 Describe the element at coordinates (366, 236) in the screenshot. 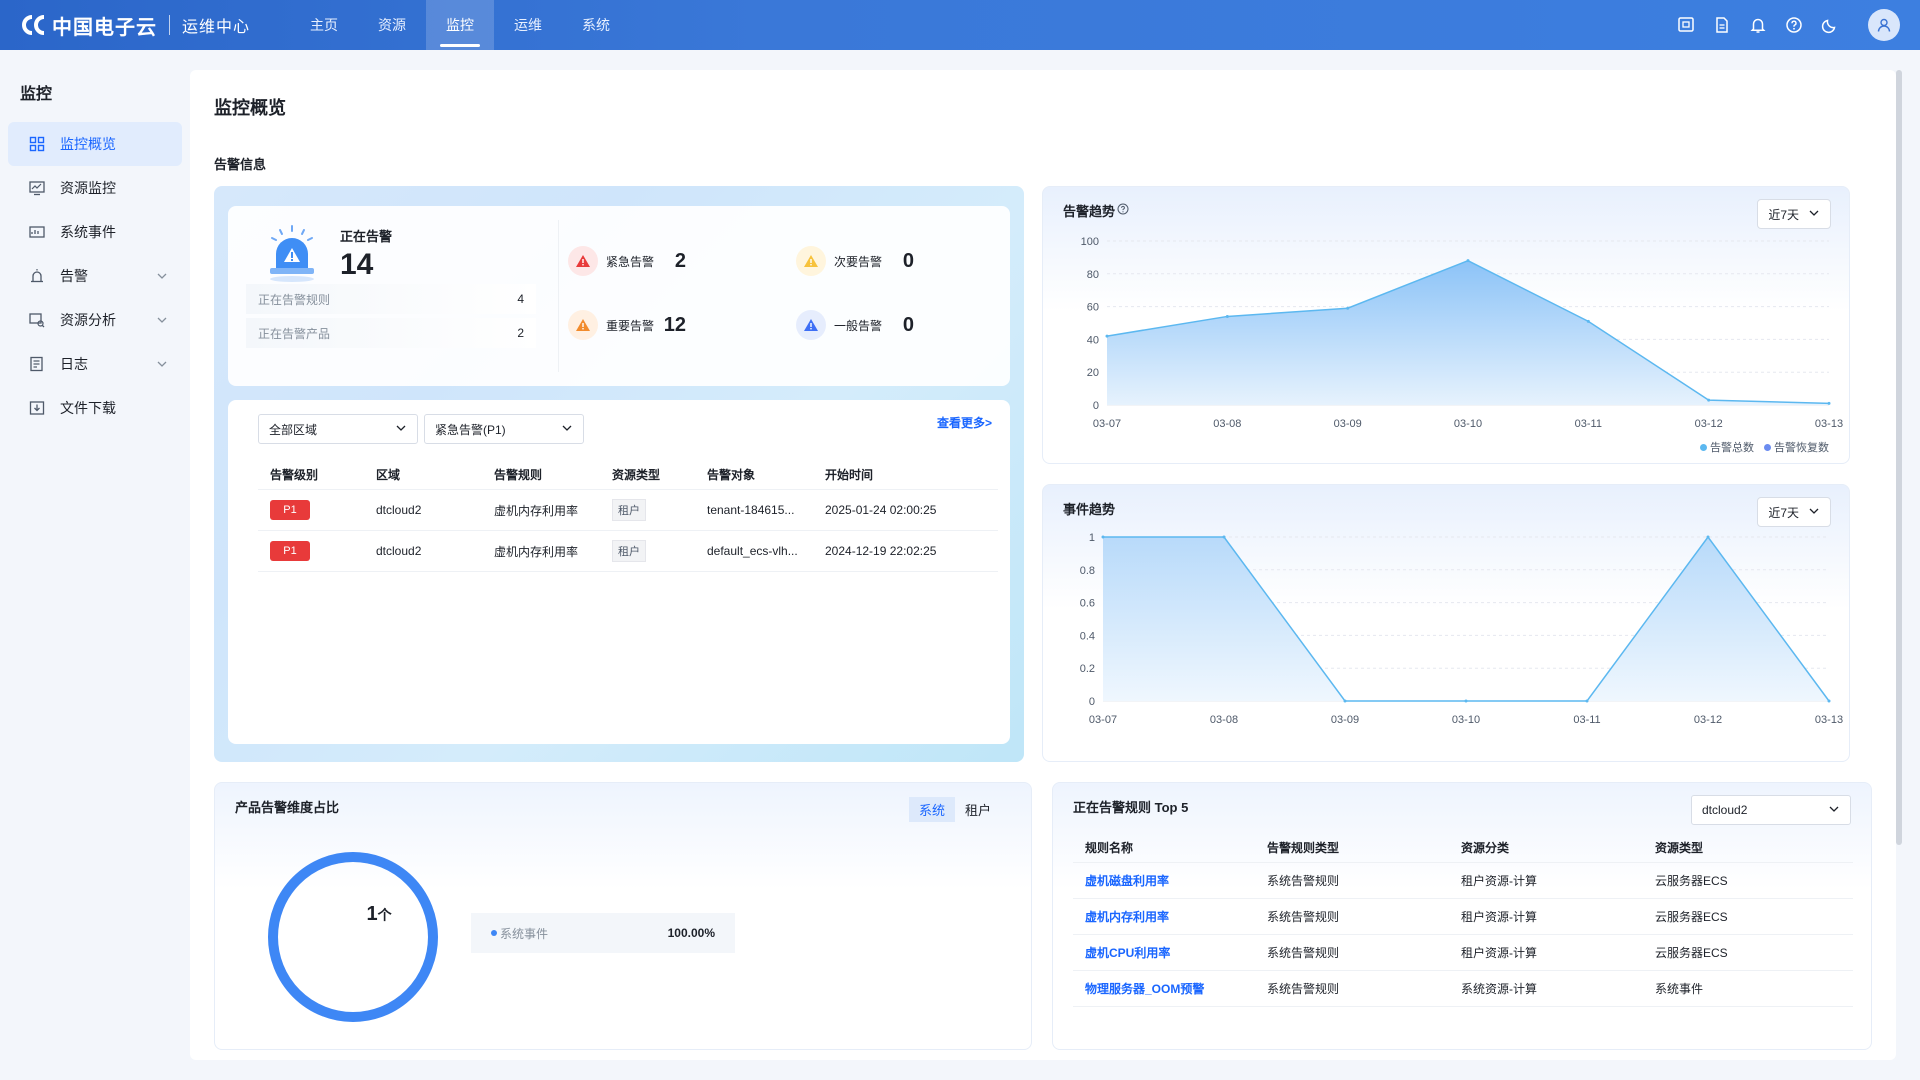

I see `firing-alerts-label: 正在告警` at that location.